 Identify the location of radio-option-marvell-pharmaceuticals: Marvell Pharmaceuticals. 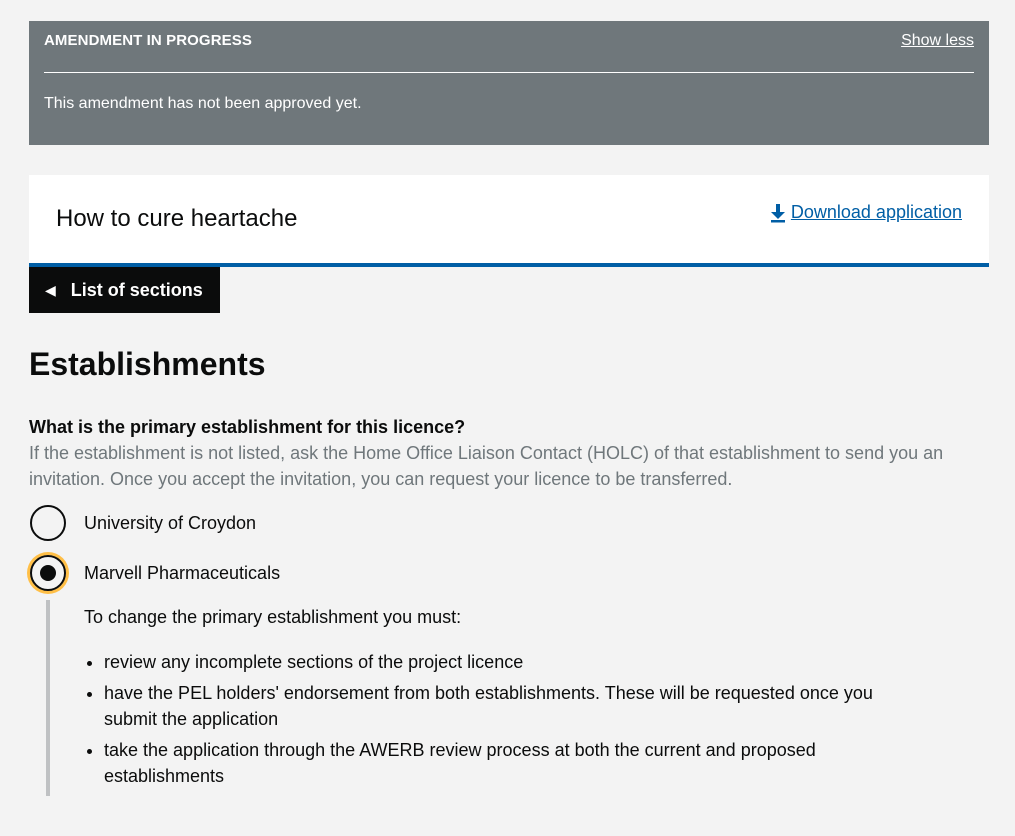
(509, 573).